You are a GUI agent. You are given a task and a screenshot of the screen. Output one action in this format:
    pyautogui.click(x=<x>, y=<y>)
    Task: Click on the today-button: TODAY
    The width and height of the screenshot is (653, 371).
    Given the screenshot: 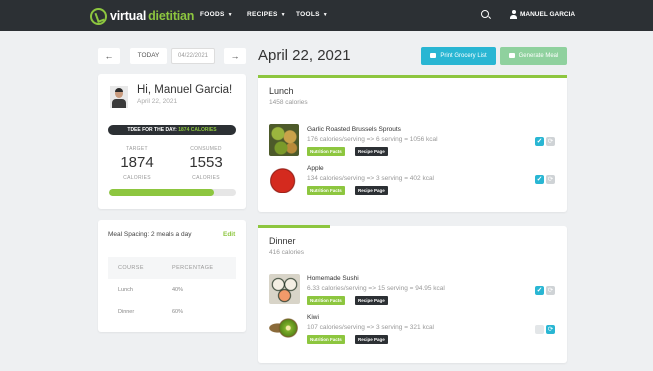 What is the action you would take?
    pyautogui.click(x=148, y=56)
    